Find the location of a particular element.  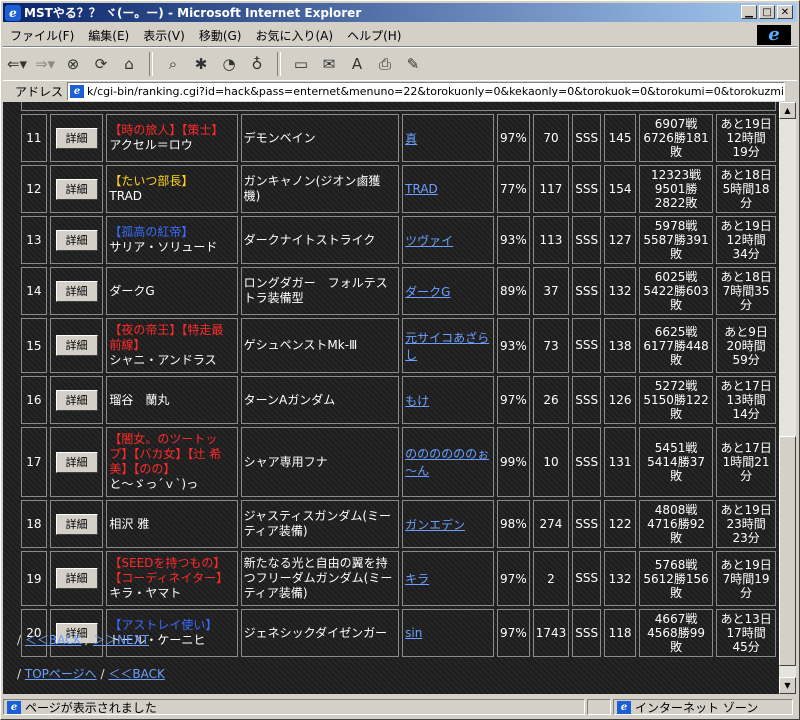

pilot-link: ツヴァイ is located at coordinates (429, 241).